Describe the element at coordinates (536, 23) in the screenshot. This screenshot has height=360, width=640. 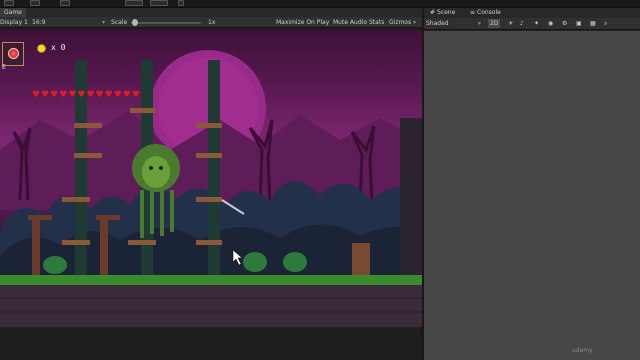
I see `effects-icon: ✦` at that location.